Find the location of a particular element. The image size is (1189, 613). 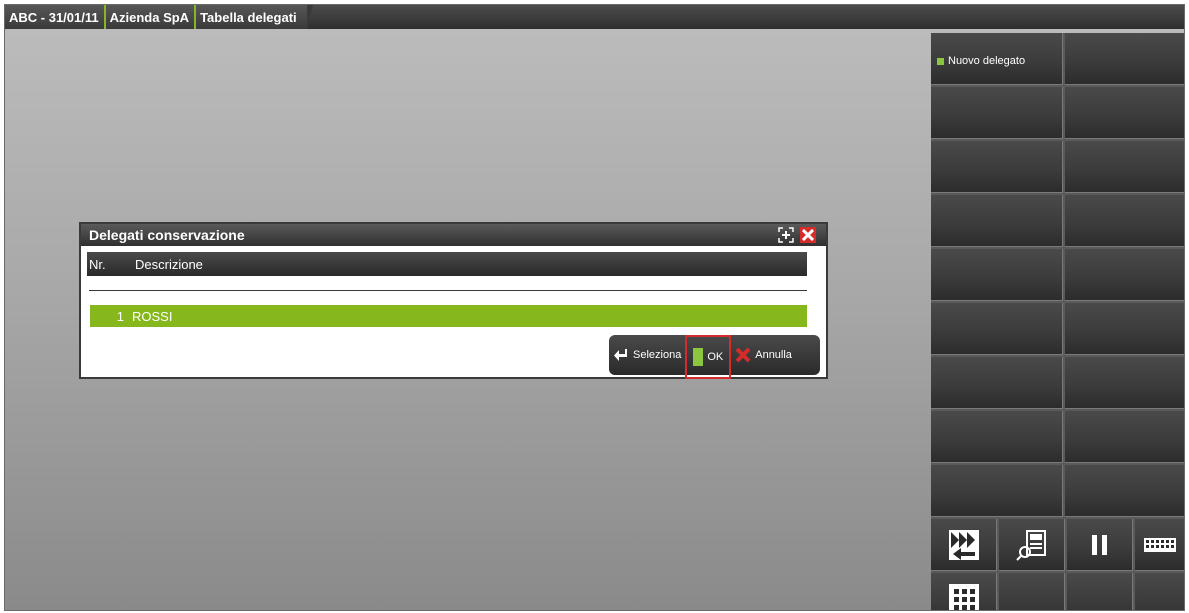

keyboard-icon is located at coordinates (1160, 544).